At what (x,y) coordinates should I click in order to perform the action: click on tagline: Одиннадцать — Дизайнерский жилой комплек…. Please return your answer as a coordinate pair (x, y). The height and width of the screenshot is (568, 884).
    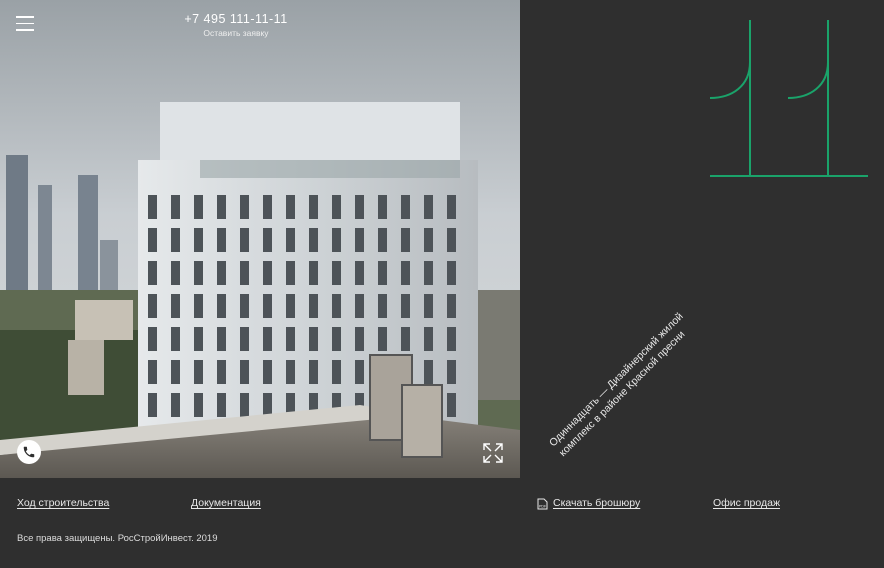
    Looking at the image, I should click on (617, 384).